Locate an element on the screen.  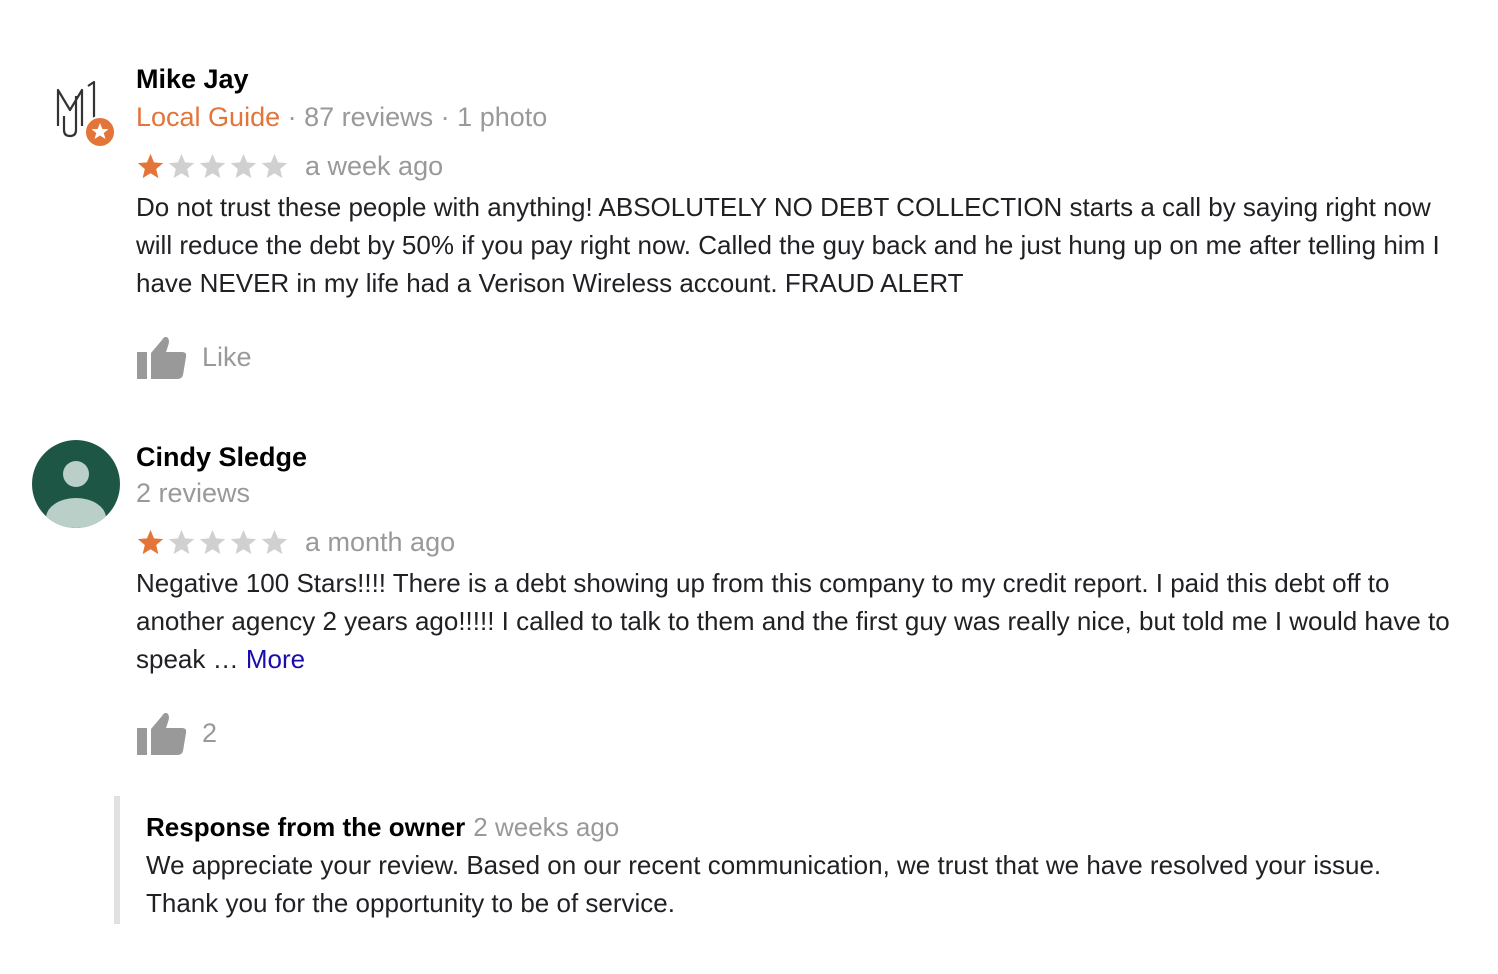
owner-response-title: Response from the owner is located at coordinates (306, 827).